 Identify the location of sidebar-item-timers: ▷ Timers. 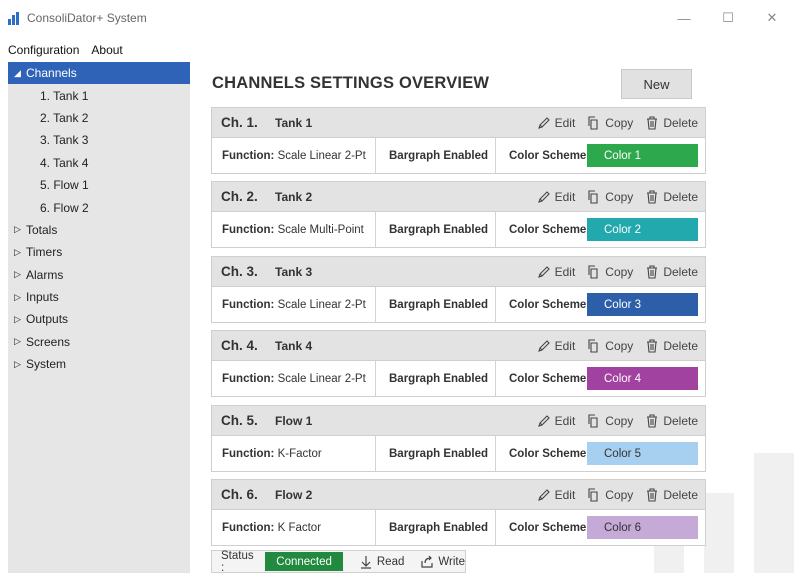
(99, 252).